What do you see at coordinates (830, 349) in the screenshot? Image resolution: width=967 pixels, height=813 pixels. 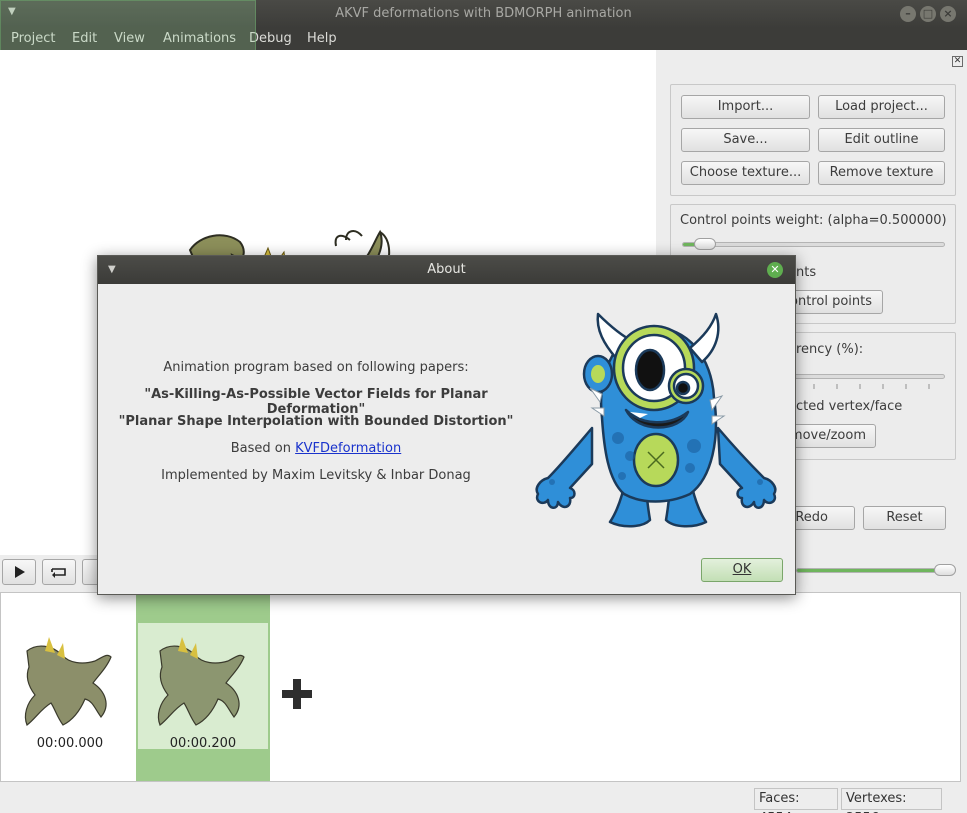 I see `transparency-label-partial: rency (%):` at bounding box center [830, 349].